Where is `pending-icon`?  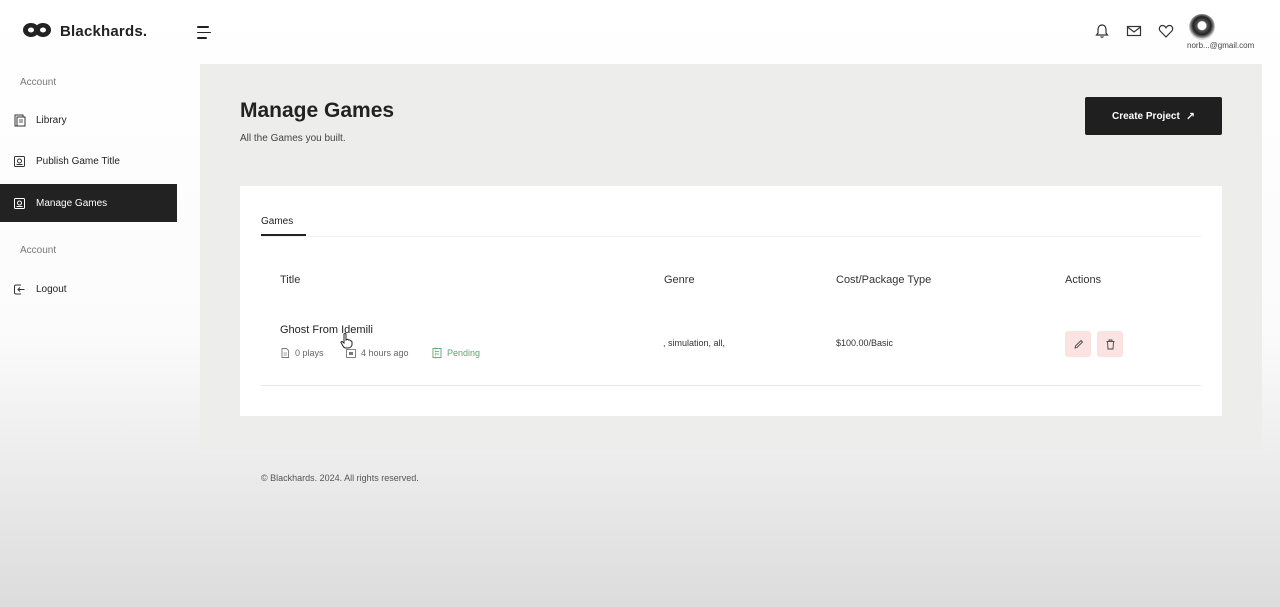 pending-icon is located at coordinates (437, 353).